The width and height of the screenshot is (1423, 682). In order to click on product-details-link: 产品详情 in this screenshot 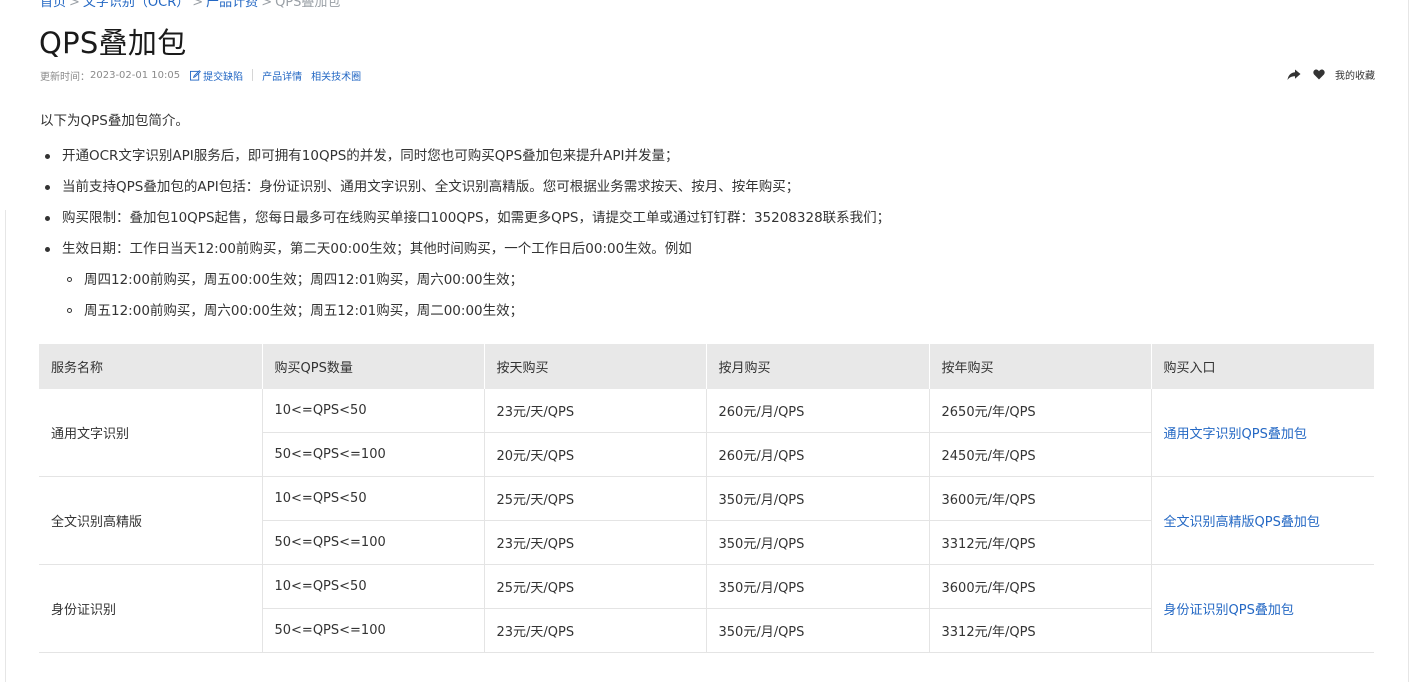, I will do `click(282, 75)`.